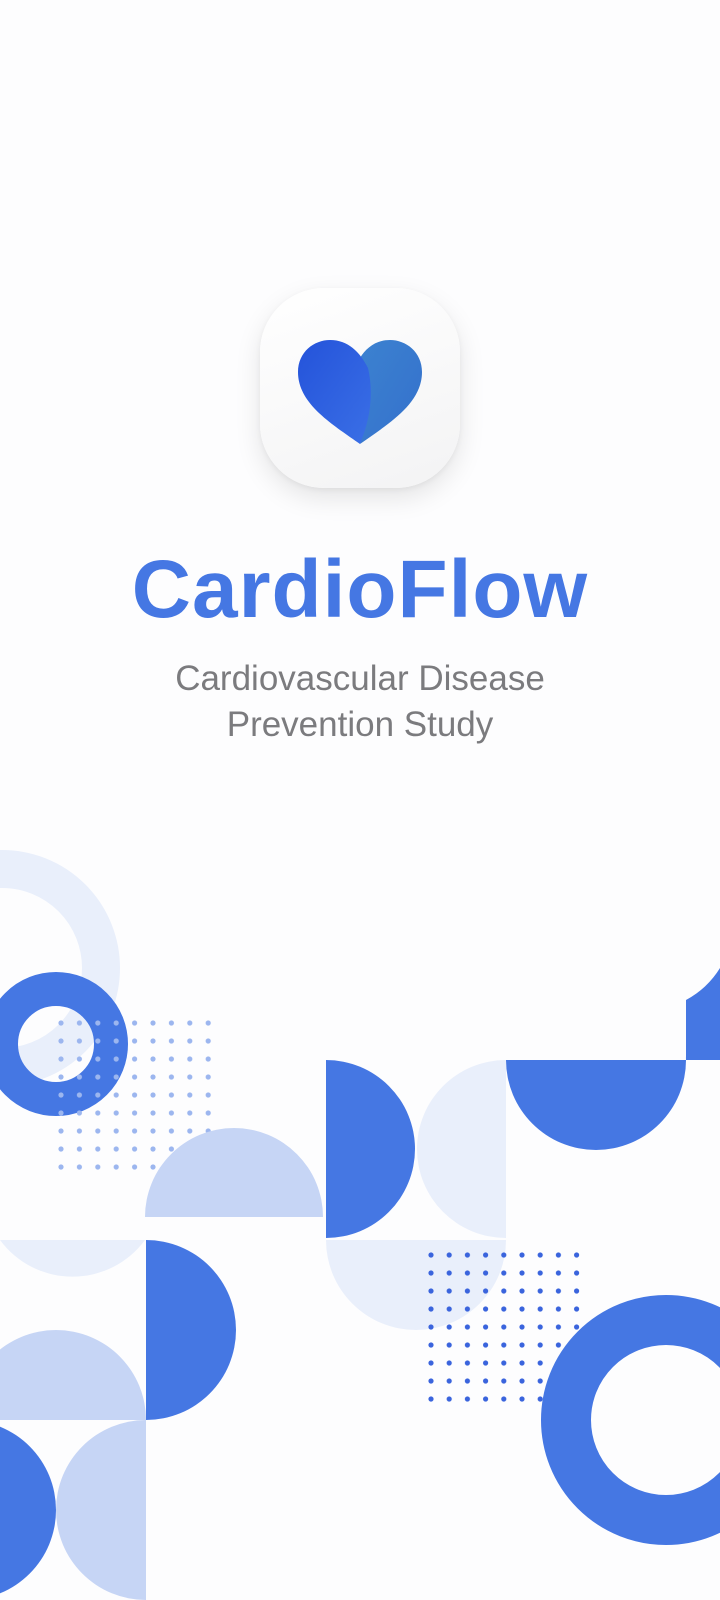  I want to click on app-subtitle: Cardiovascular Disease Prevention Study, so click(360, 702).